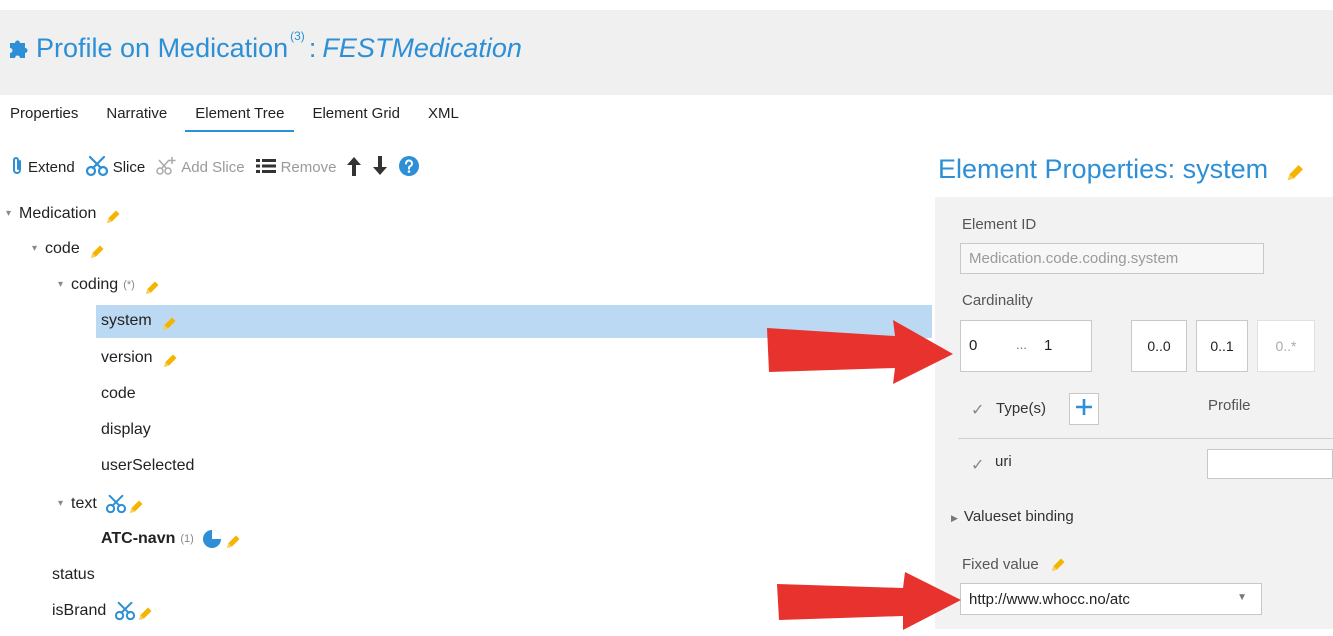 The image size is (1333, 636). I want to click on toolbar: Extend Slice Add Slice Remove, so click(257, 167).